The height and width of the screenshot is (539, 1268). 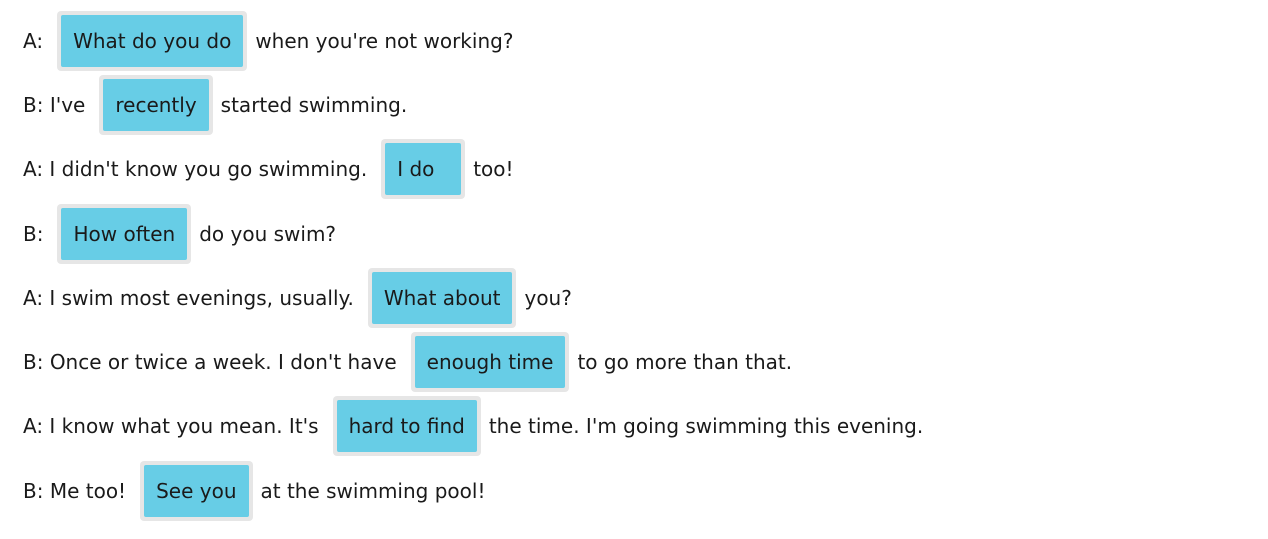 I want to click on line-suffix: started swimming., so click(x=314, y=105).